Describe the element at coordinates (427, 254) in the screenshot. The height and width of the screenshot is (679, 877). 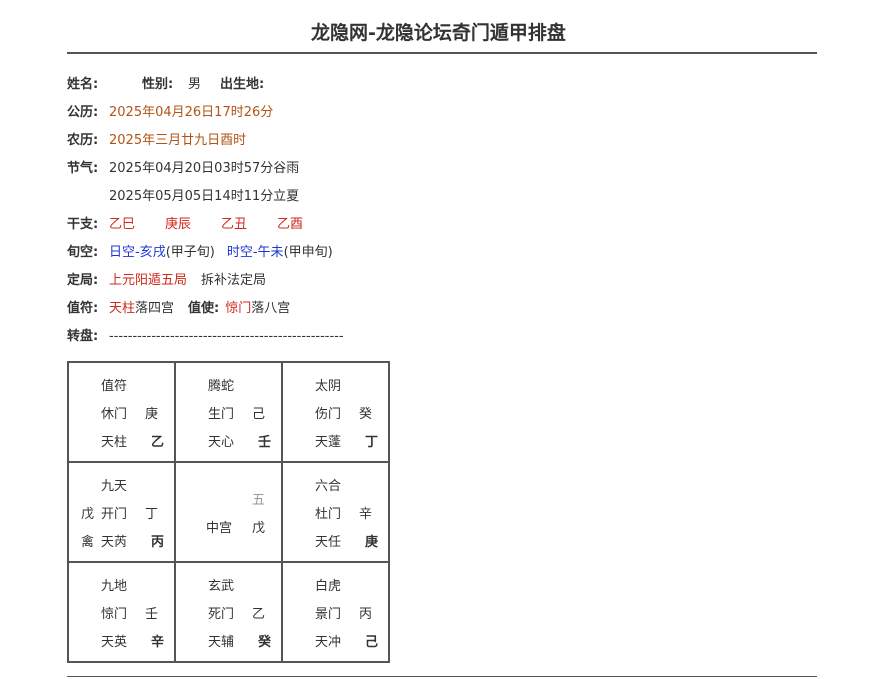
I see `row-xunkong: 旬空: 日空-亥戌(甲子旬) 时空-午未(甲申旬)` at that location.